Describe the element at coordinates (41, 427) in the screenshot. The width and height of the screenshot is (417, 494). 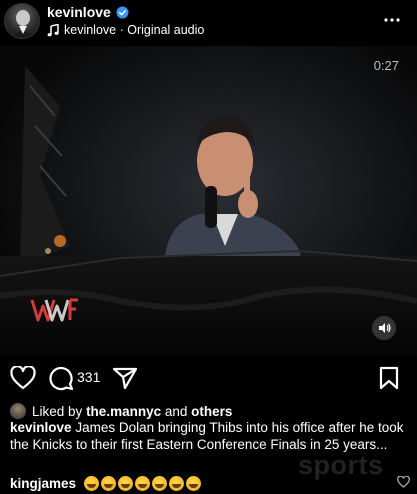
I see `caption-username: kevinlove` at that location.